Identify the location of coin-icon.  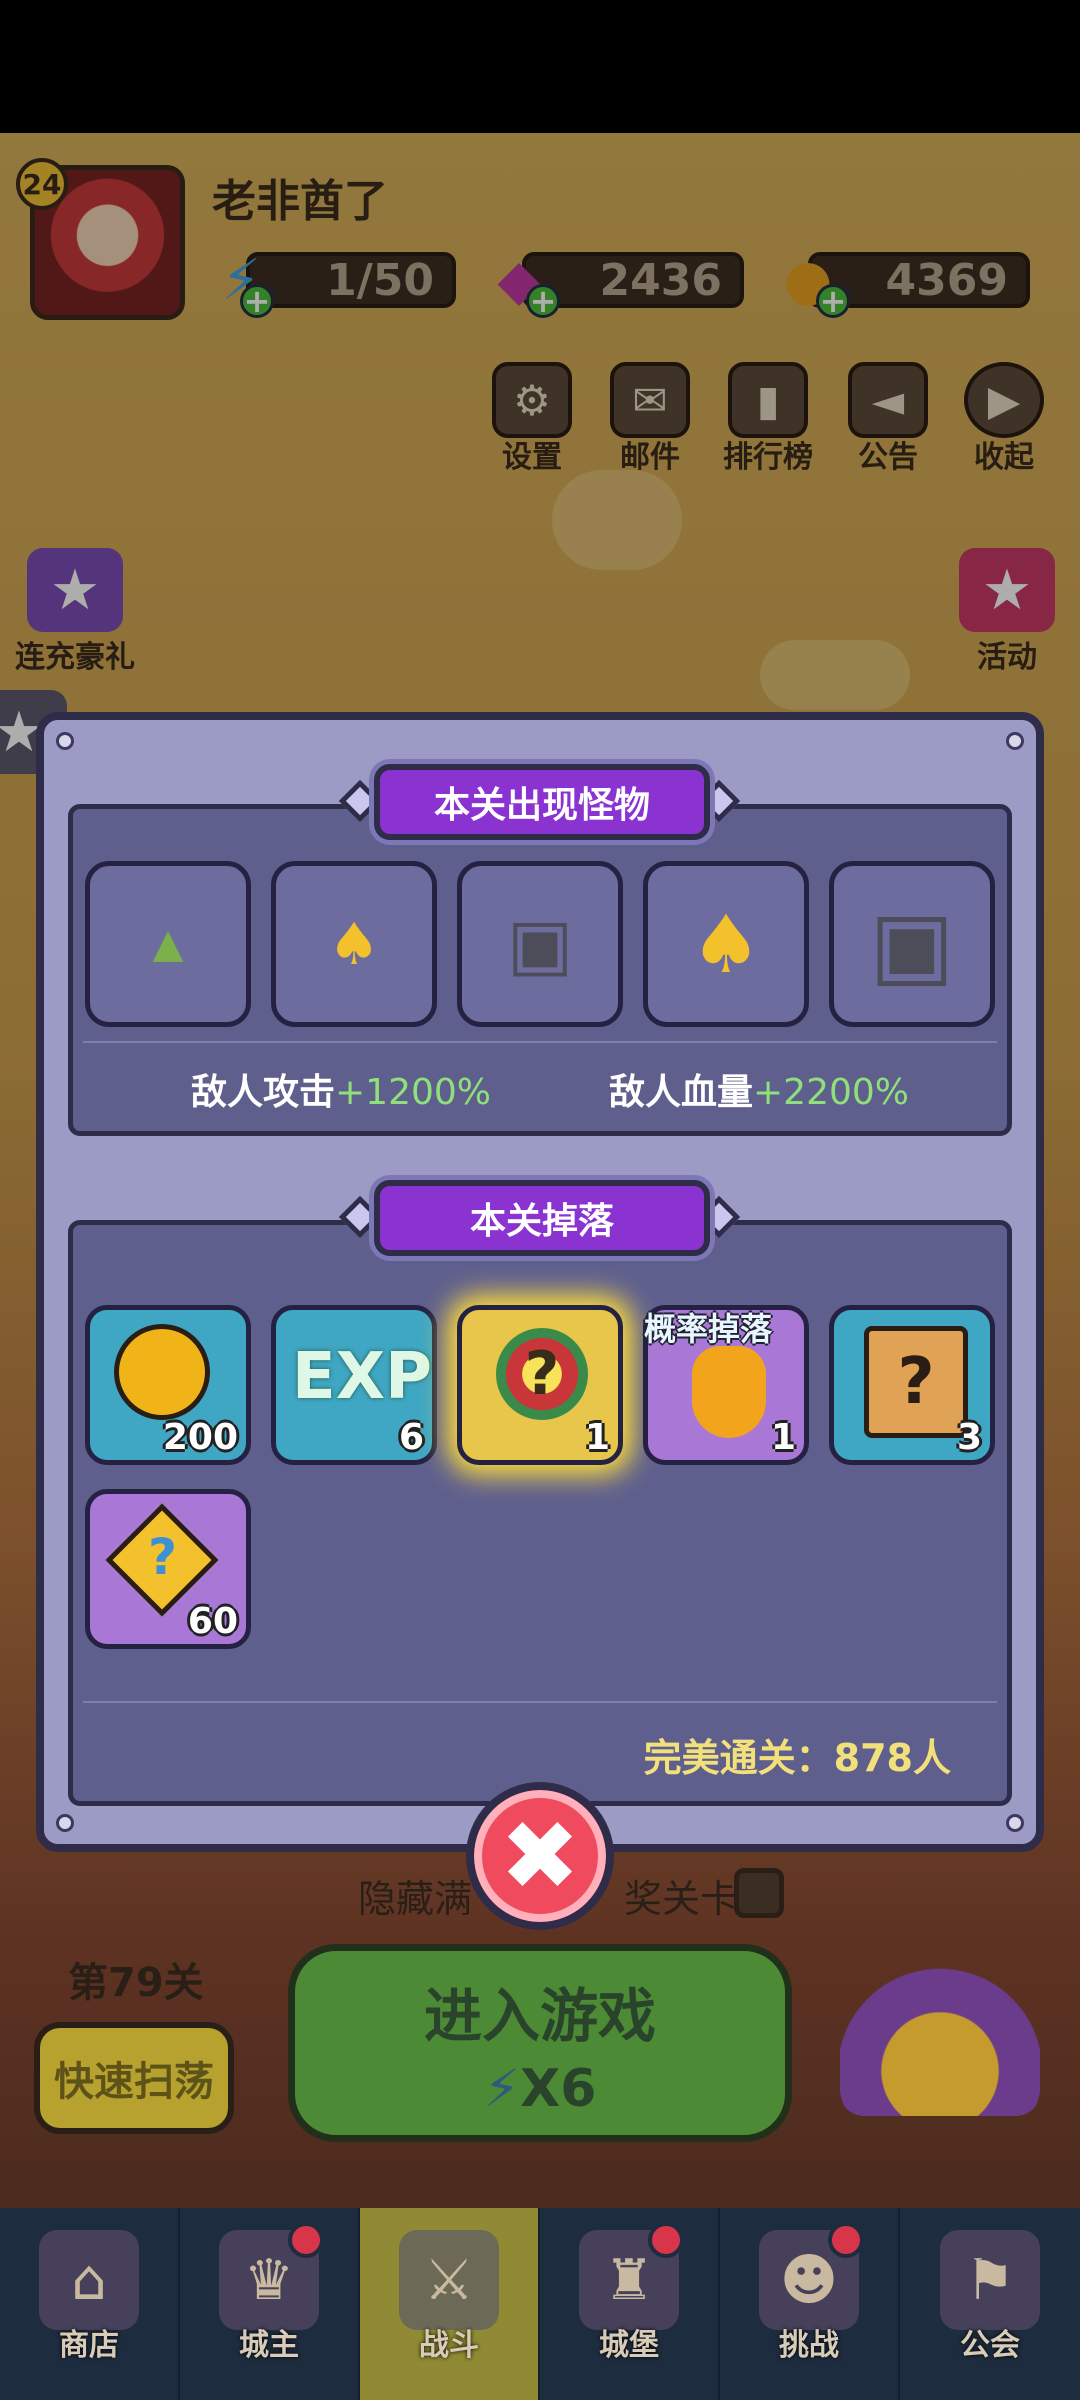
(162, 1372).